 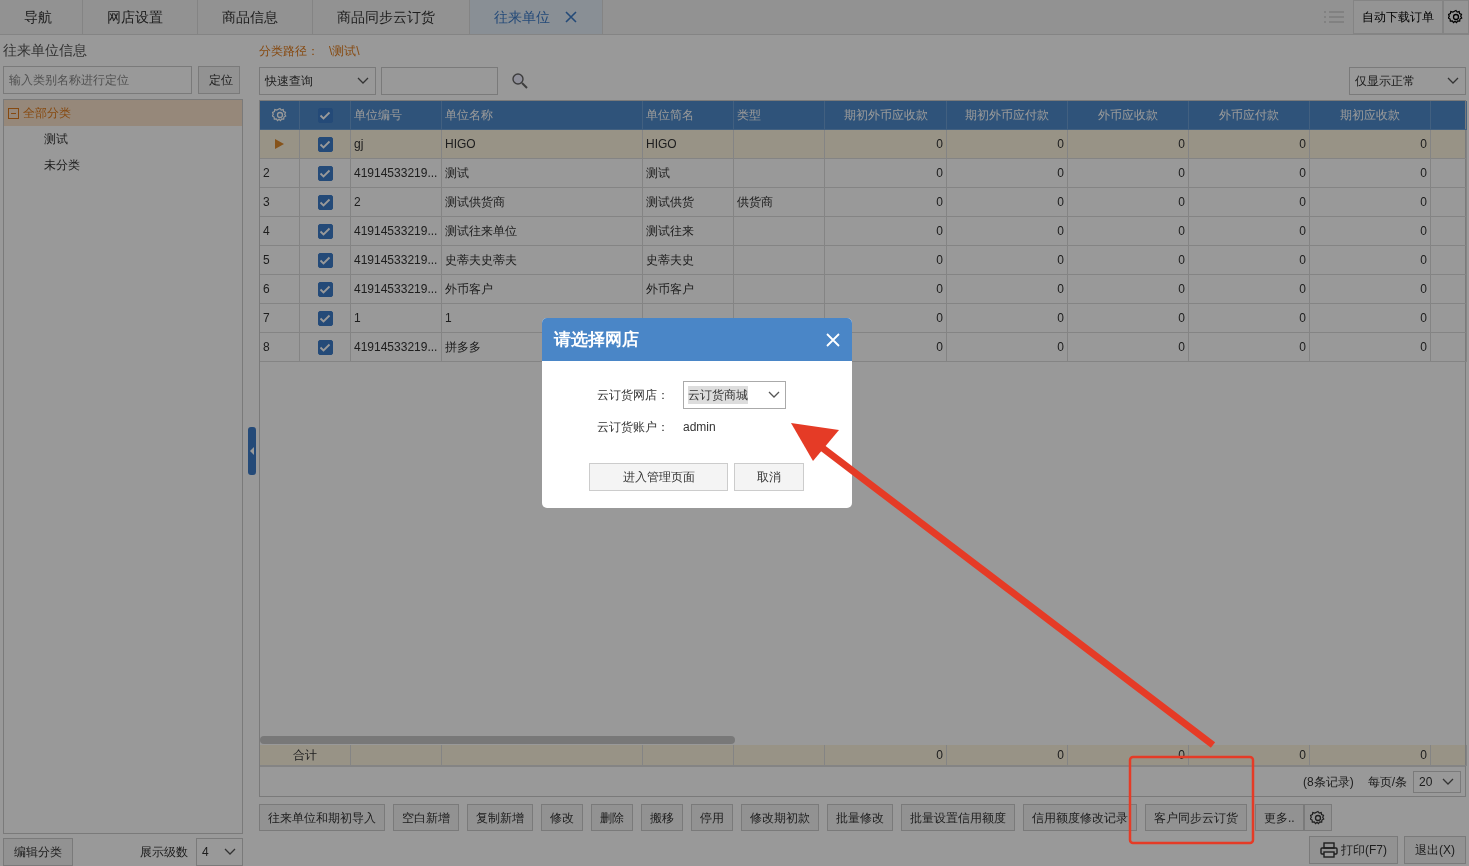 What do you see at coordinates (520, 81) in the screenshot?
I see `search-icon` at bounding box center [520, 81].